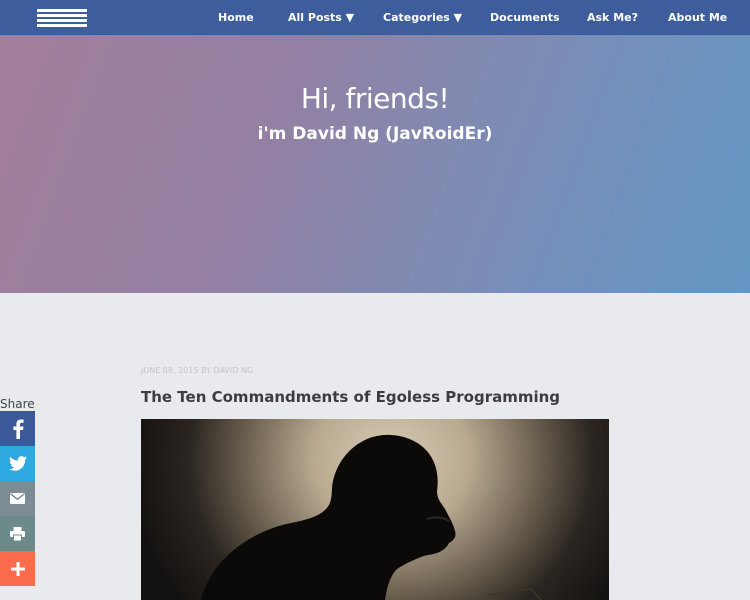 The image size is (750, 600). What do you see at coordinates (321, 17) in the screenshot?
I see `nav-item-all-posts: All Posts ▼` at bounding box center [321, 17].